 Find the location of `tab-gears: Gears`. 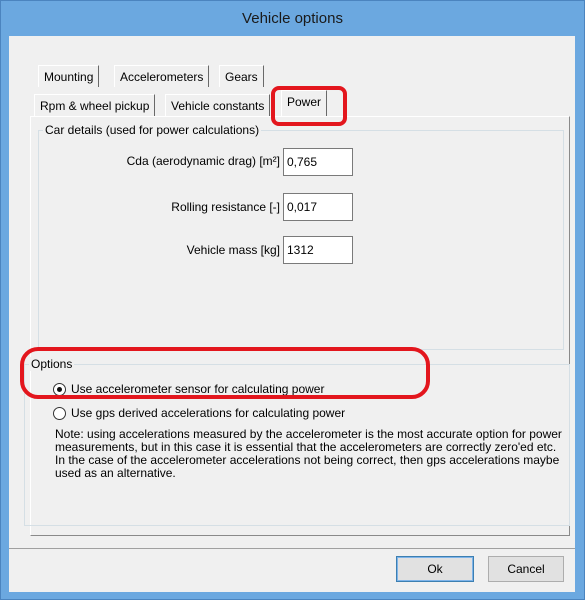

tab-gears: Gears is located at coordinates (241, 76).